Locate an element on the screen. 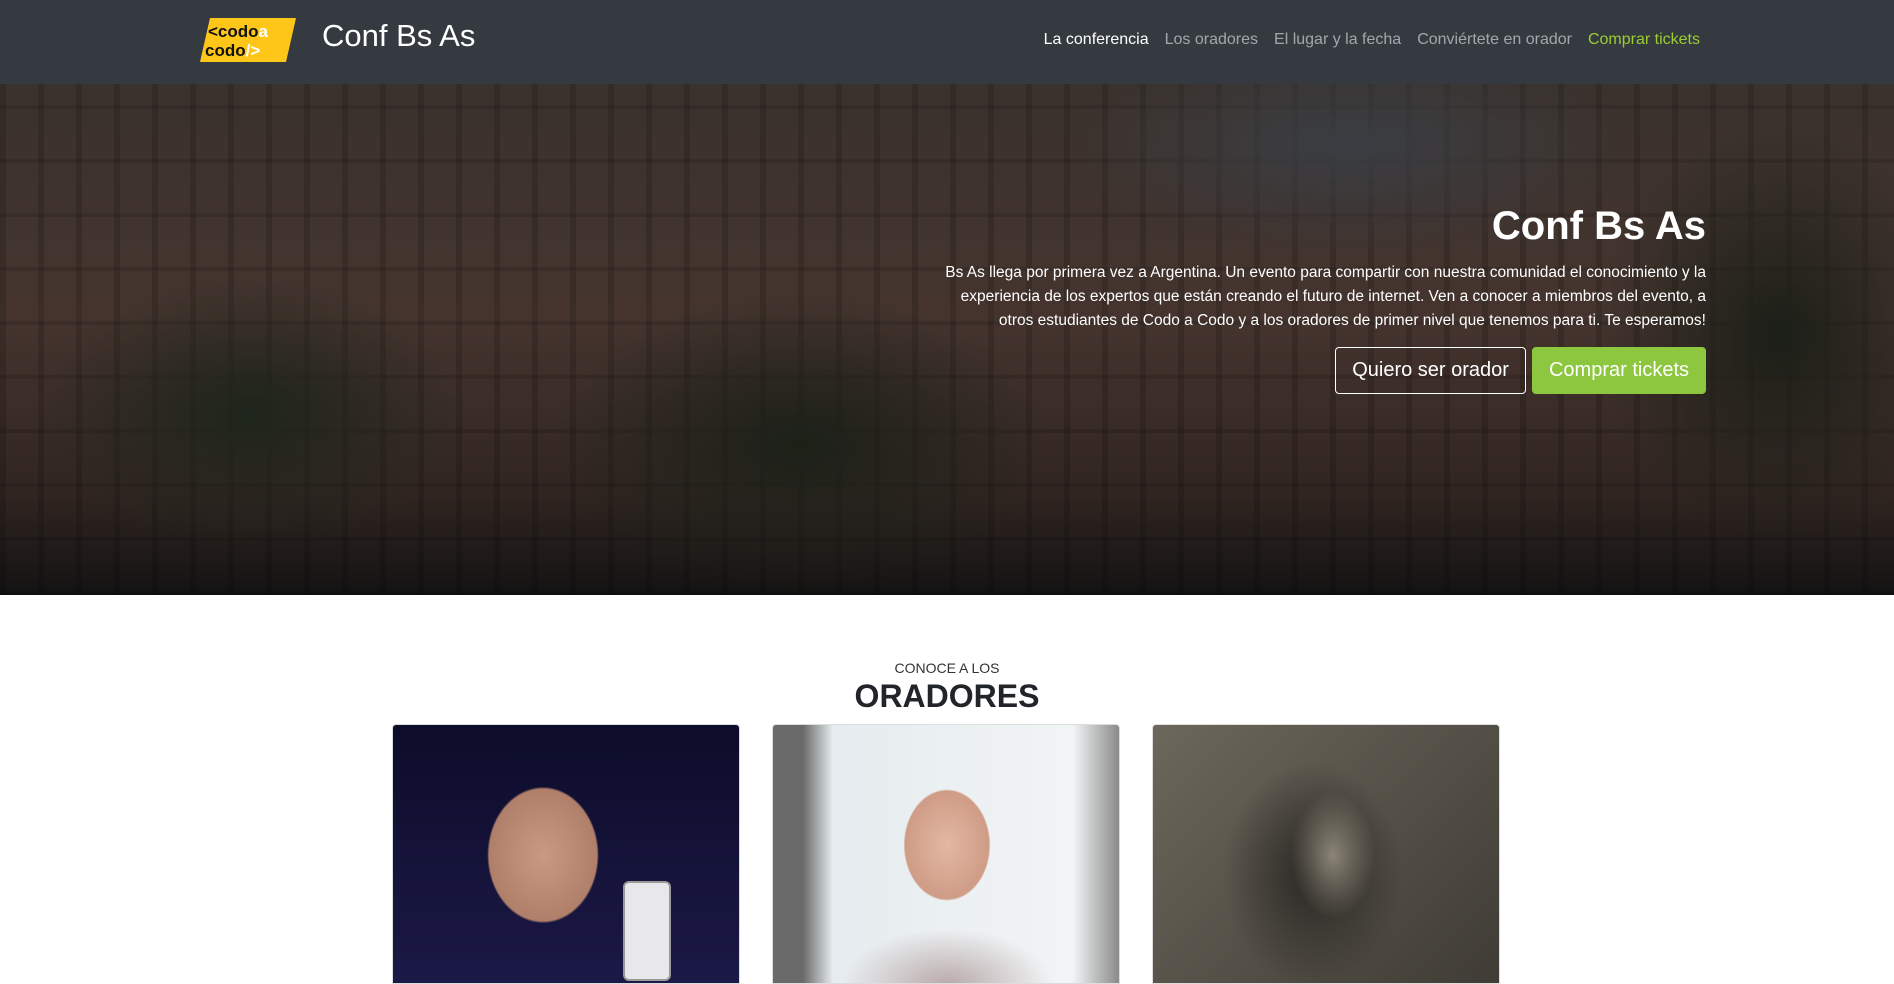 The image size is (1894, 984). section-title: ORADORES is located at coordinates (947, 696).